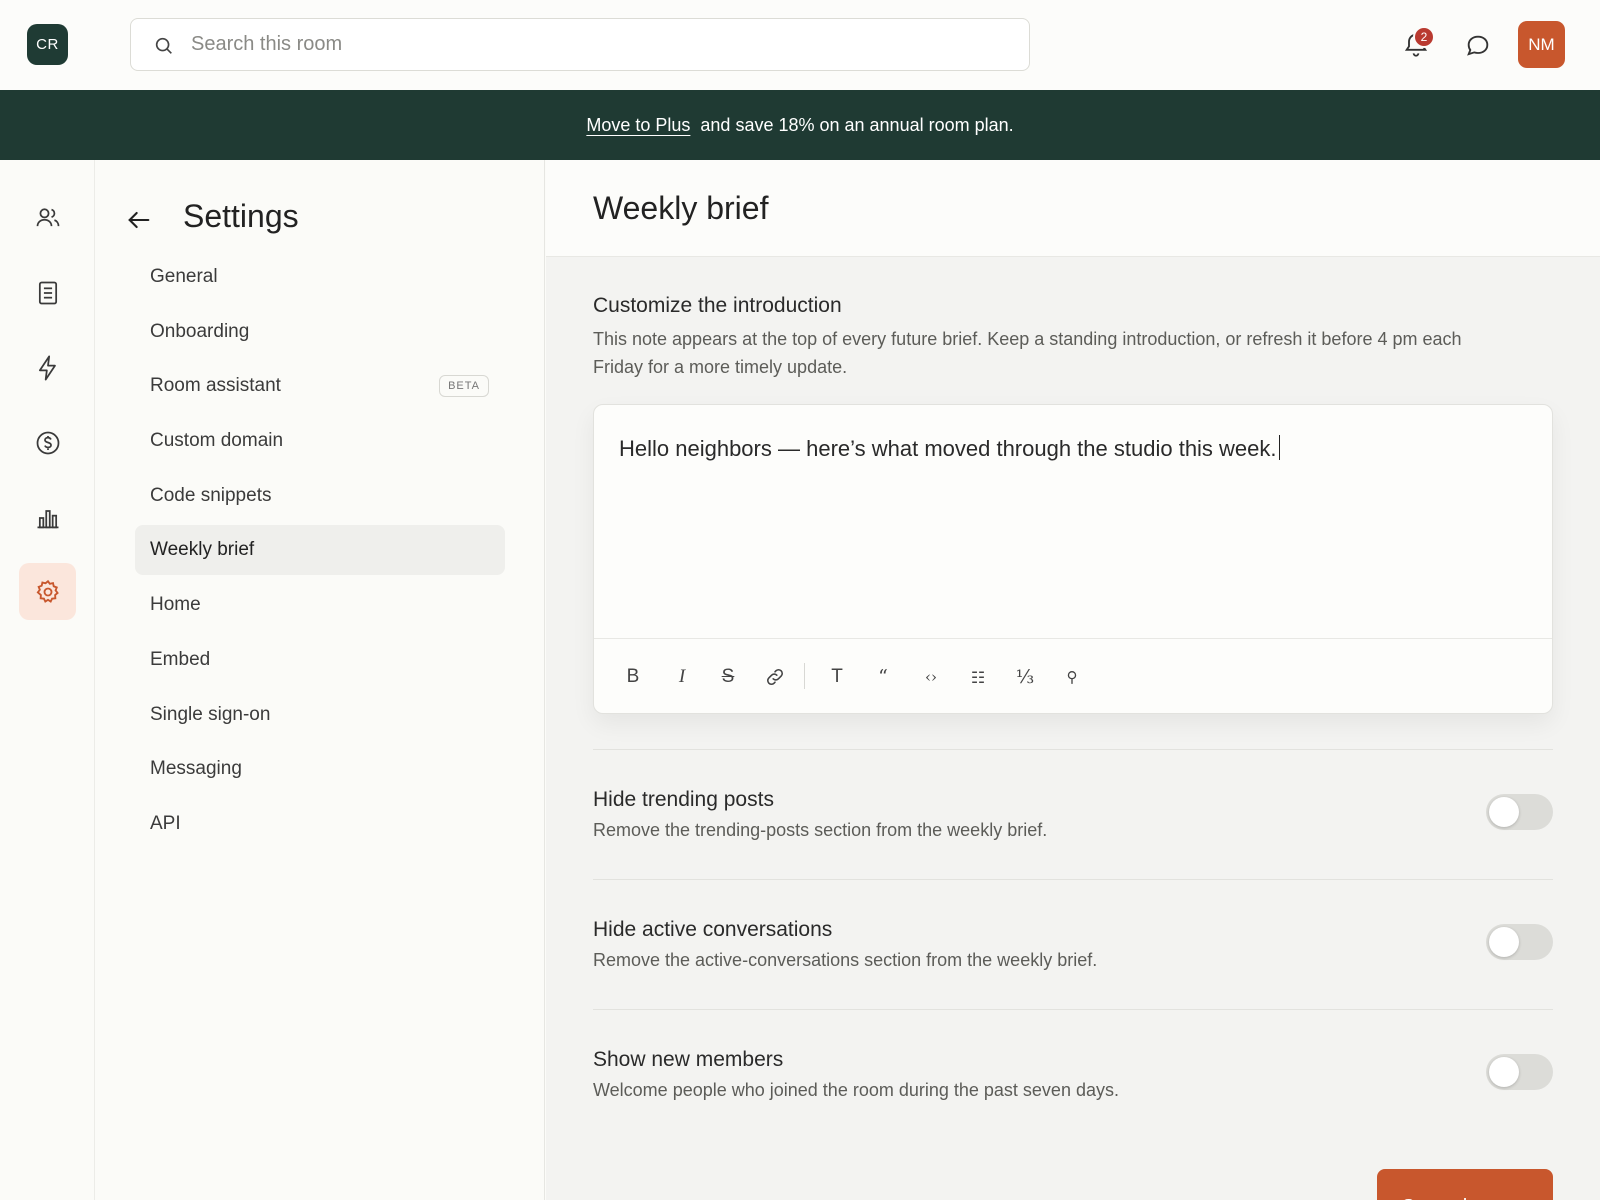 The image size is (1600, 1200). I want to click on members-icon, so click(47, 216).